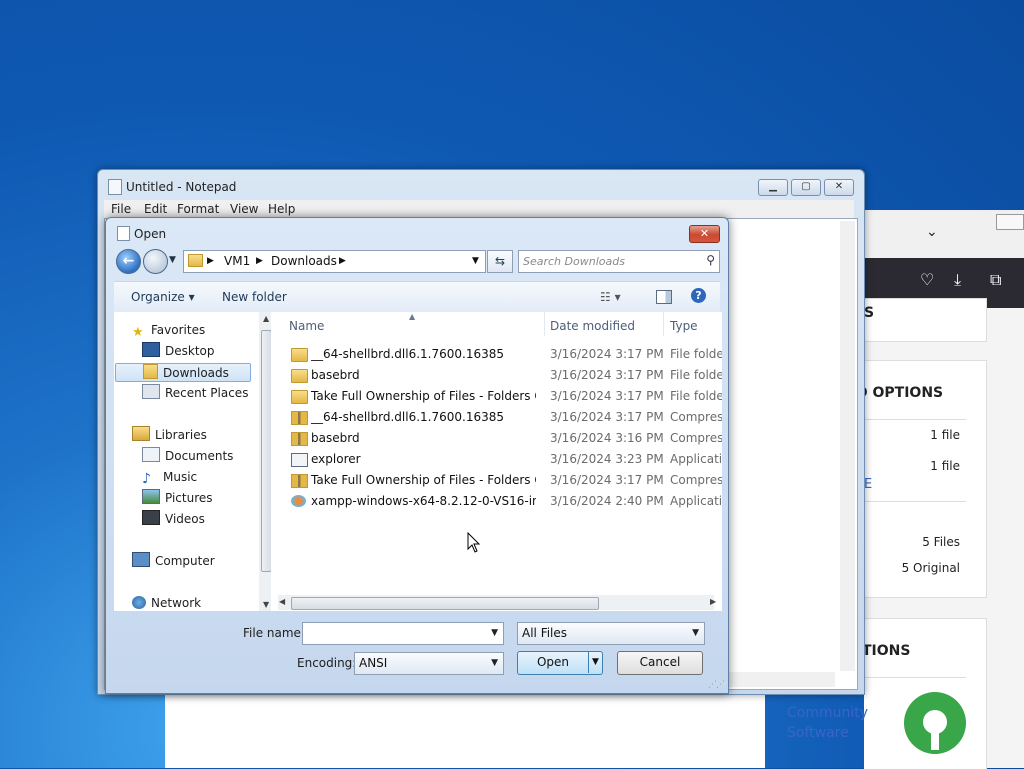 This screenshot has width=1024, height=769. I want to click on row-value: 5 Files, so click(941, 542).